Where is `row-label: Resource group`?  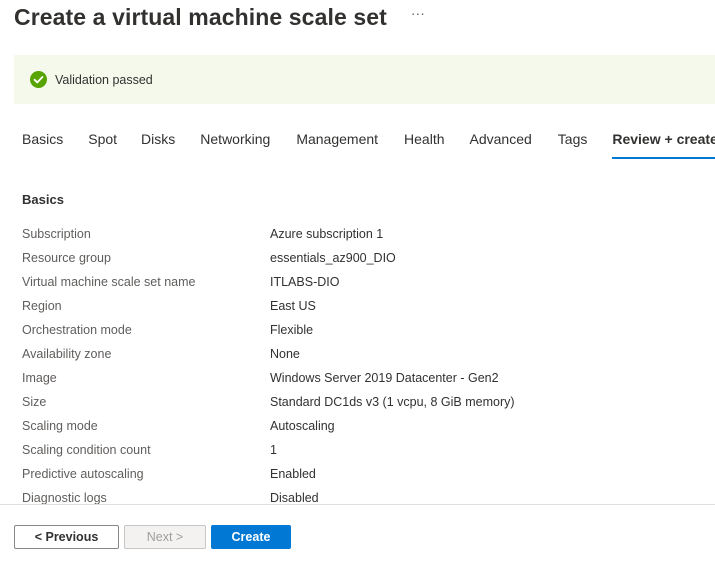 row-label: Resource group is located at coordinates (66, 258).